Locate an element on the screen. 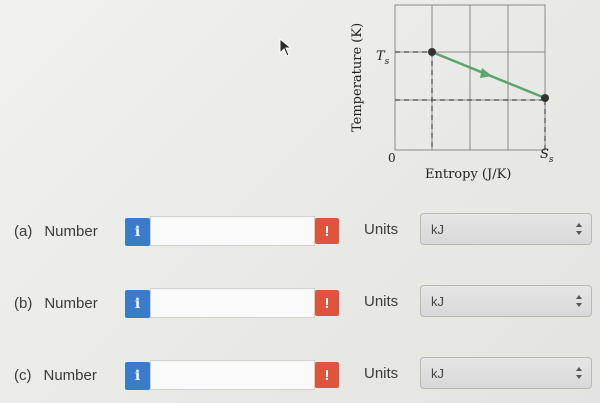 This screenshot has width=600, height=403. answer-row-b: (b) Number i ! Units kJ is located at coordinates (300, 305).